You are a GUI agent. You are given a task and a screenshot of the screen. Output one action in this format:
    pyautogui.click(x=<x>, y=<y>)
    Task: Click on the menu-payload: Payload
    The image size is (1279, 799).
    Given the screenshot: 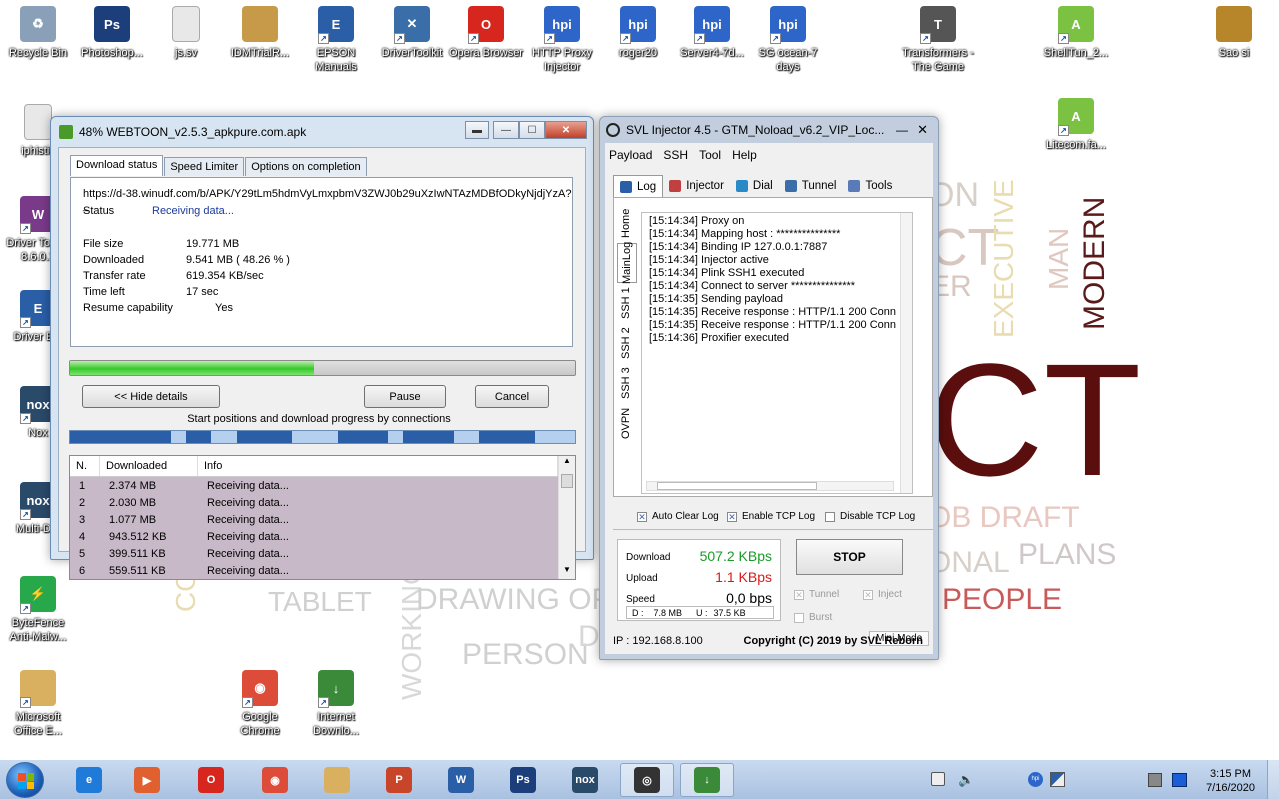 What is the action you would take?
    pyautogui.click(x=630, y=155)
    